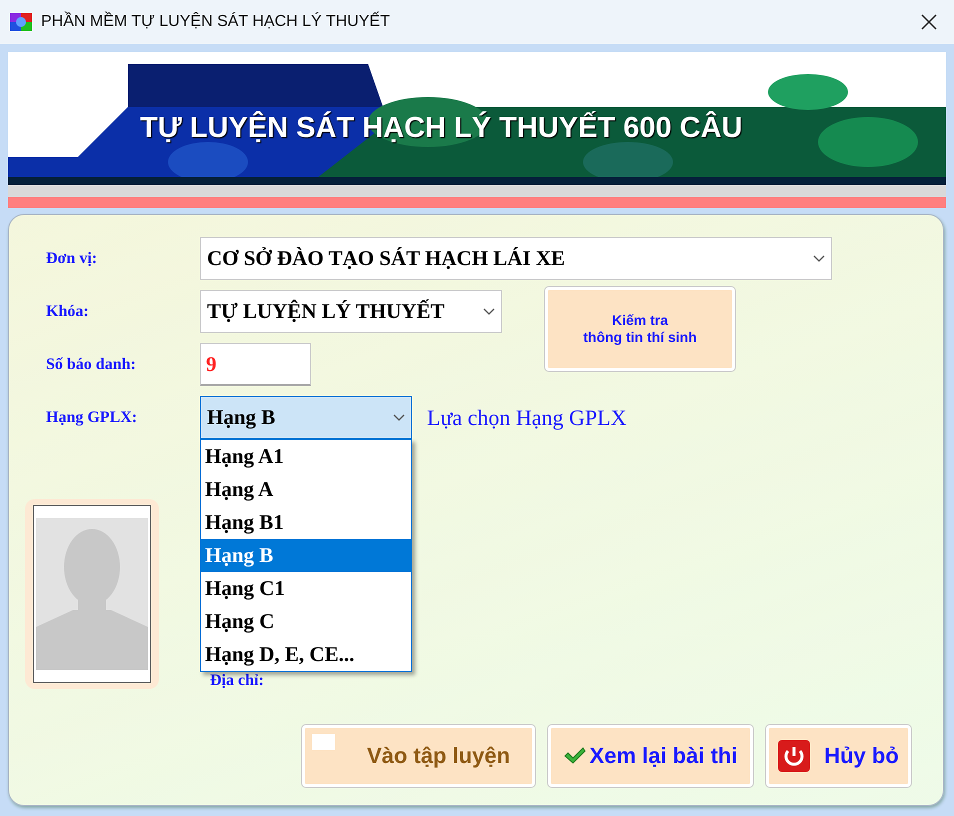 Image resolution: width=954 pixels, height=816 pixels. What do you see at coordinates (323, 742) in the screenshot?
I see `image-placeholder-icon` at bounding box center [323, 742].